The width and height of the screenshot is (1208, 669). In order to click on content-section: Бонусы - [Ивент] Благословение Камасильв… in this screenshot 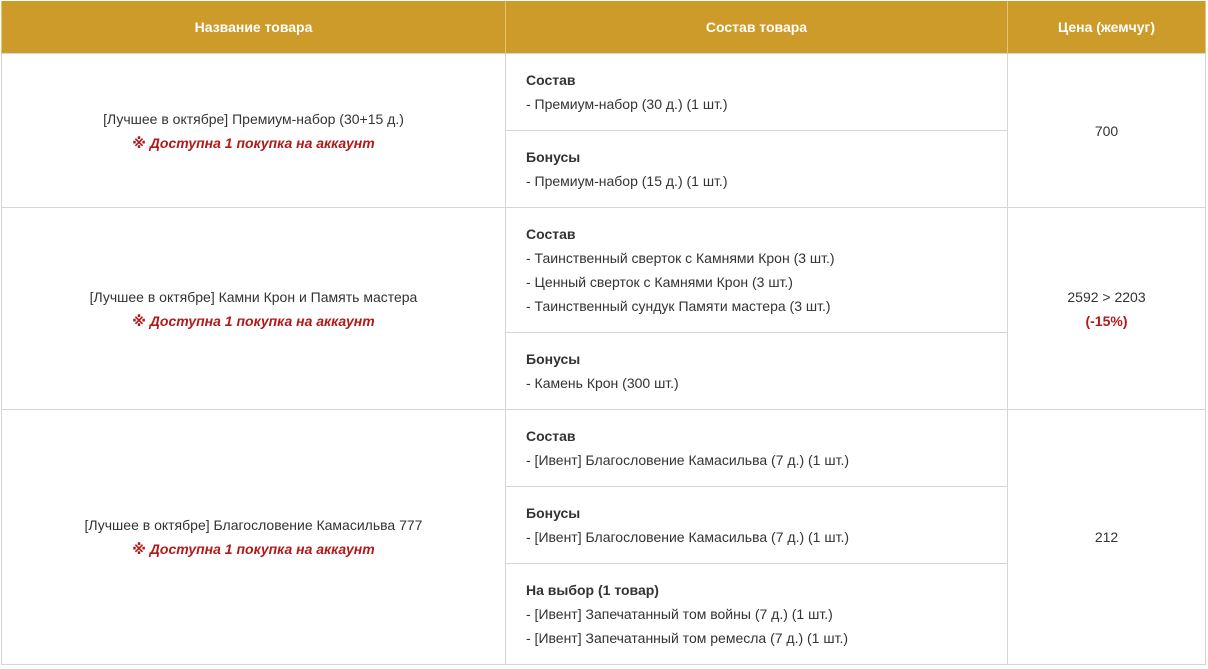, I will do `click(756, 525)`.